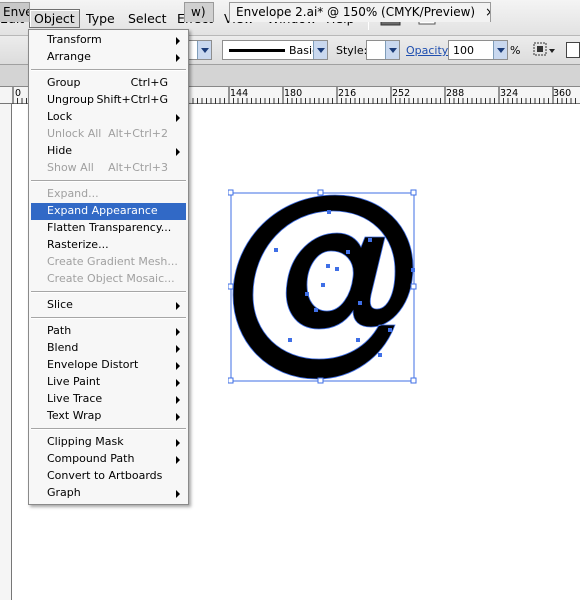  What do you see at coordinates (352, 50) in the screenshot?
I see `style-label: Style:` at bounding box center [352, 50].